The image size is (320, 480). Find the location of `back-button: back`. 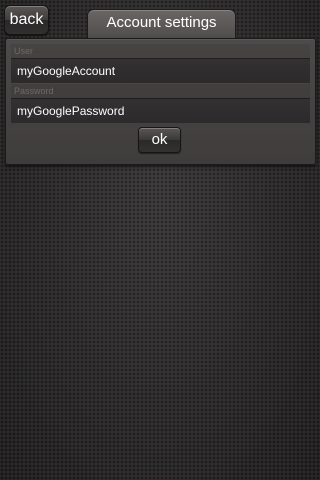

back-button: back is located at coordinates (26, 20).